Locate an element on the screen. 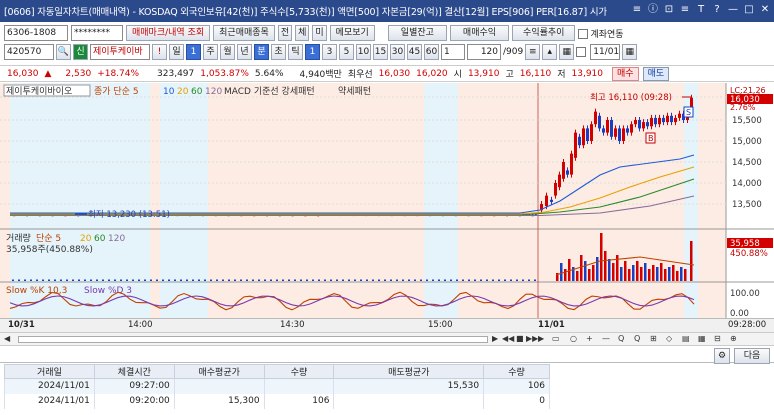 The image size is (774, 415). zoom-out-icon: Q is located at coordinates (637, 338).